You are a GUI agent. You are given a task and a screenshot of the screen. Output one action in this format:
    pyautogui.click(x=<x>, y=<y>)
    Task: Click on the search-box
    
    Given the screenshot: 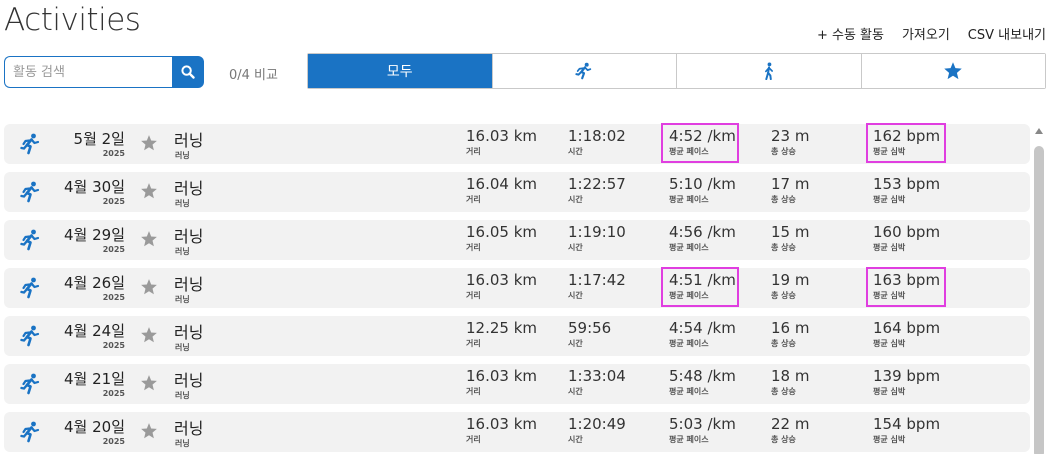 What is the action you would take?
    pyautogui.click(x=104, y=72)
    